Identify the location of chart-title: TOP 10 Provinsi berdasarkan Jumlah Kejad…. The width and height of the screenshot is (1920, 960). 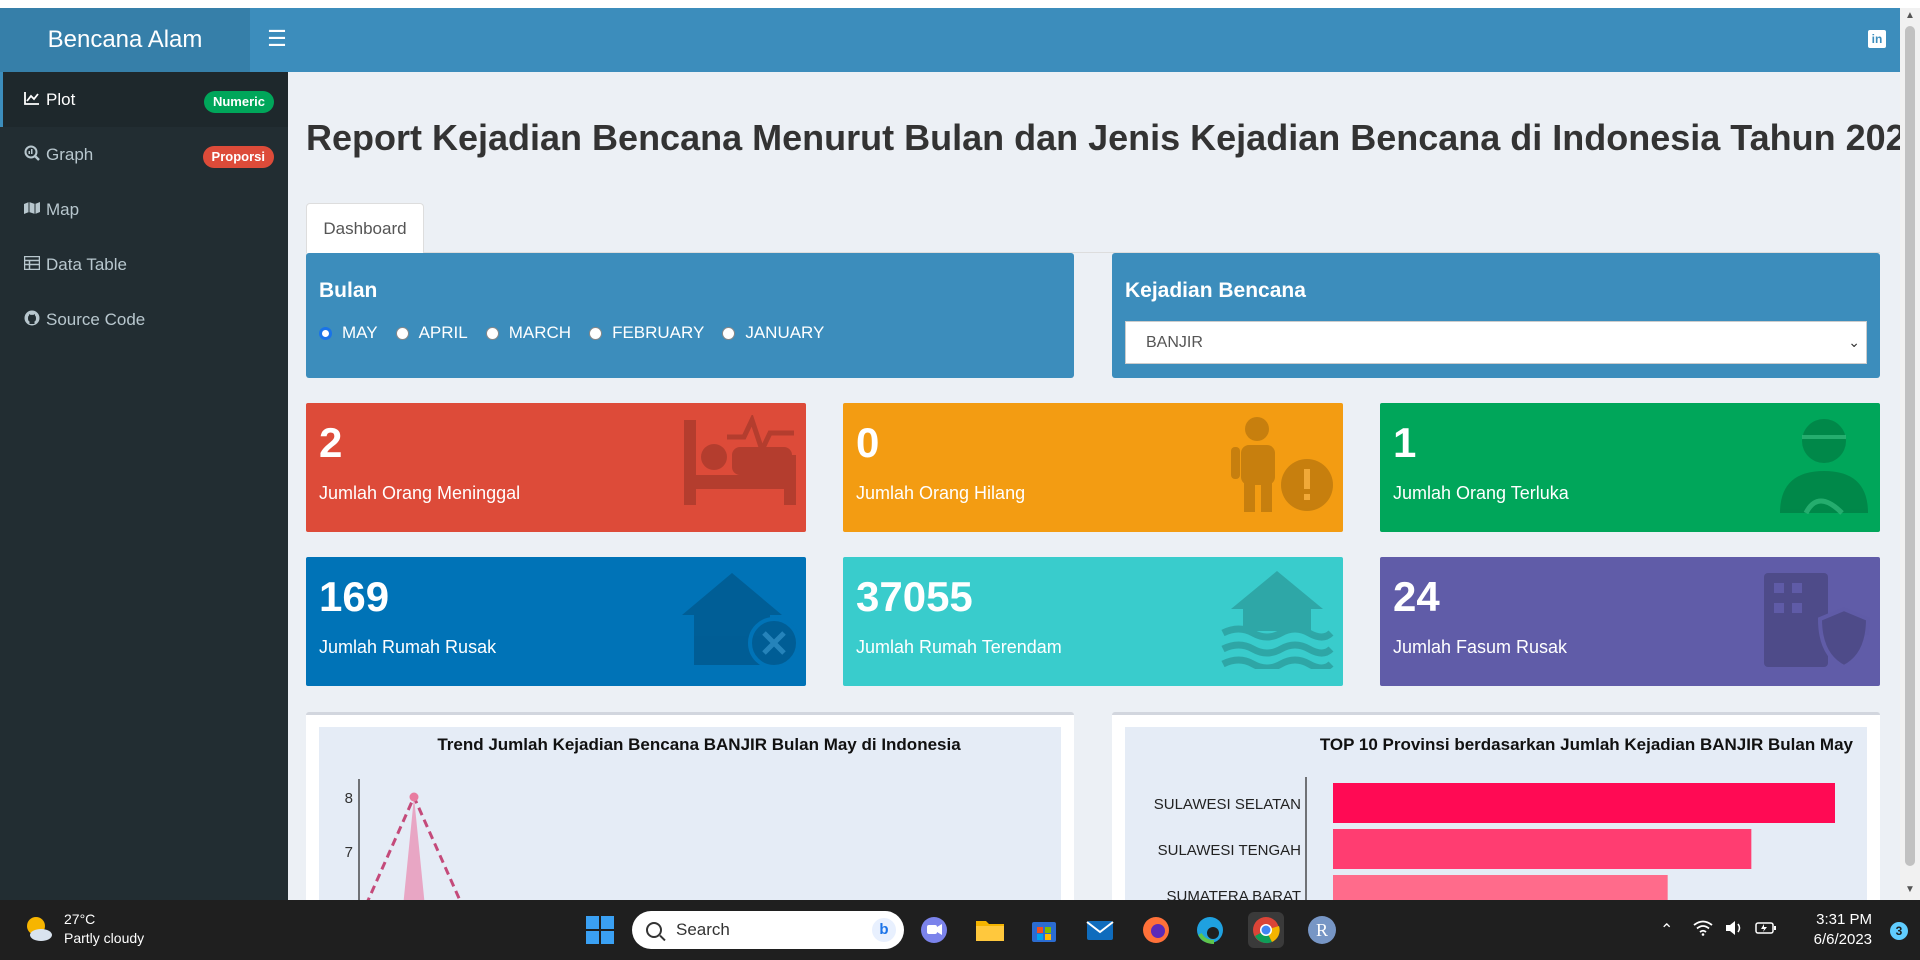
(1587, 744).